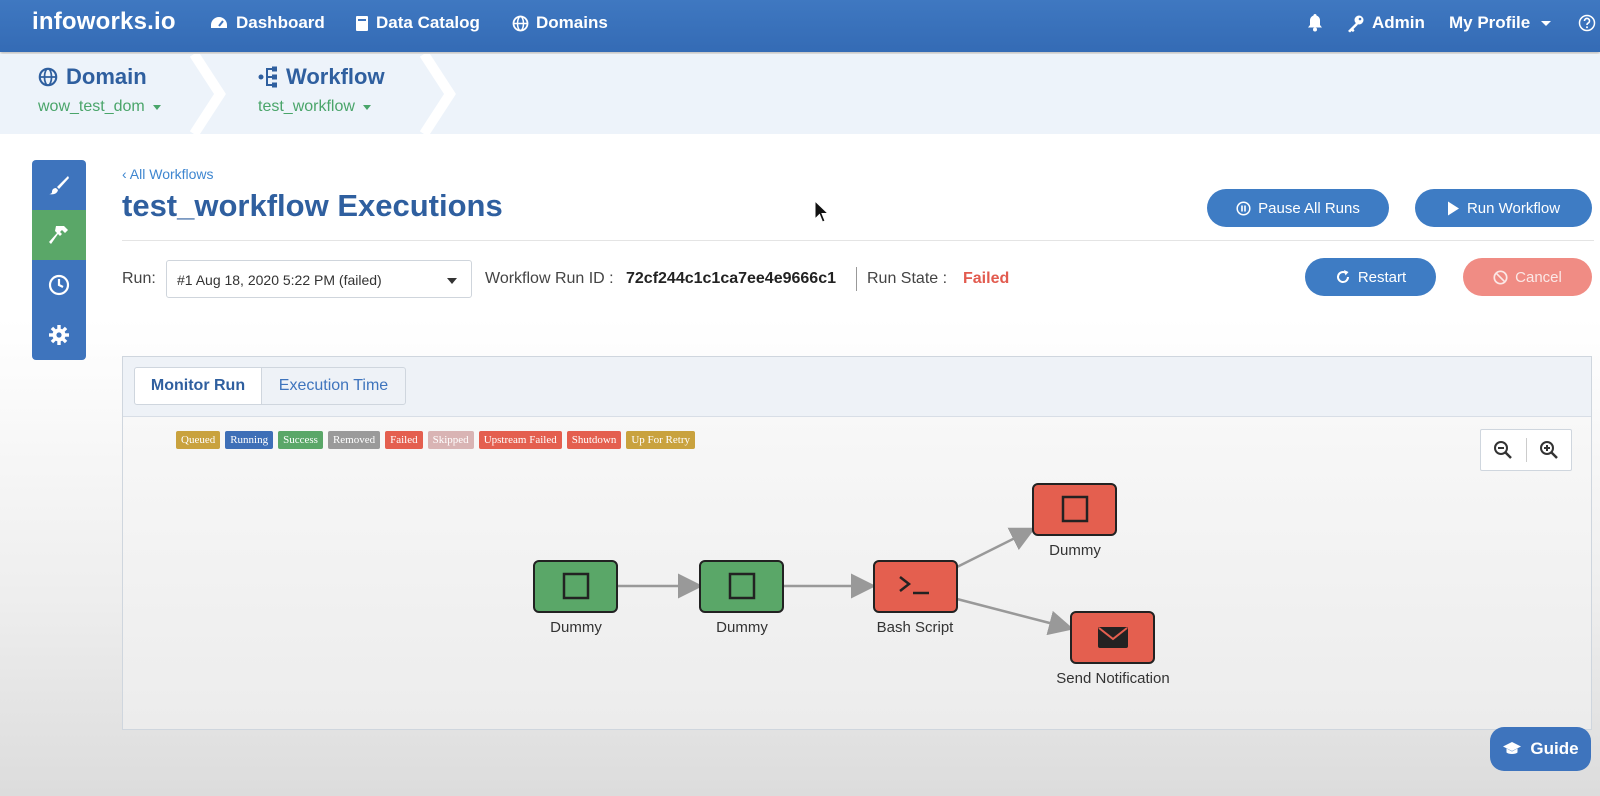 The image size is (1600, 796). I want to click on notifications-button, so click(1315, 22).